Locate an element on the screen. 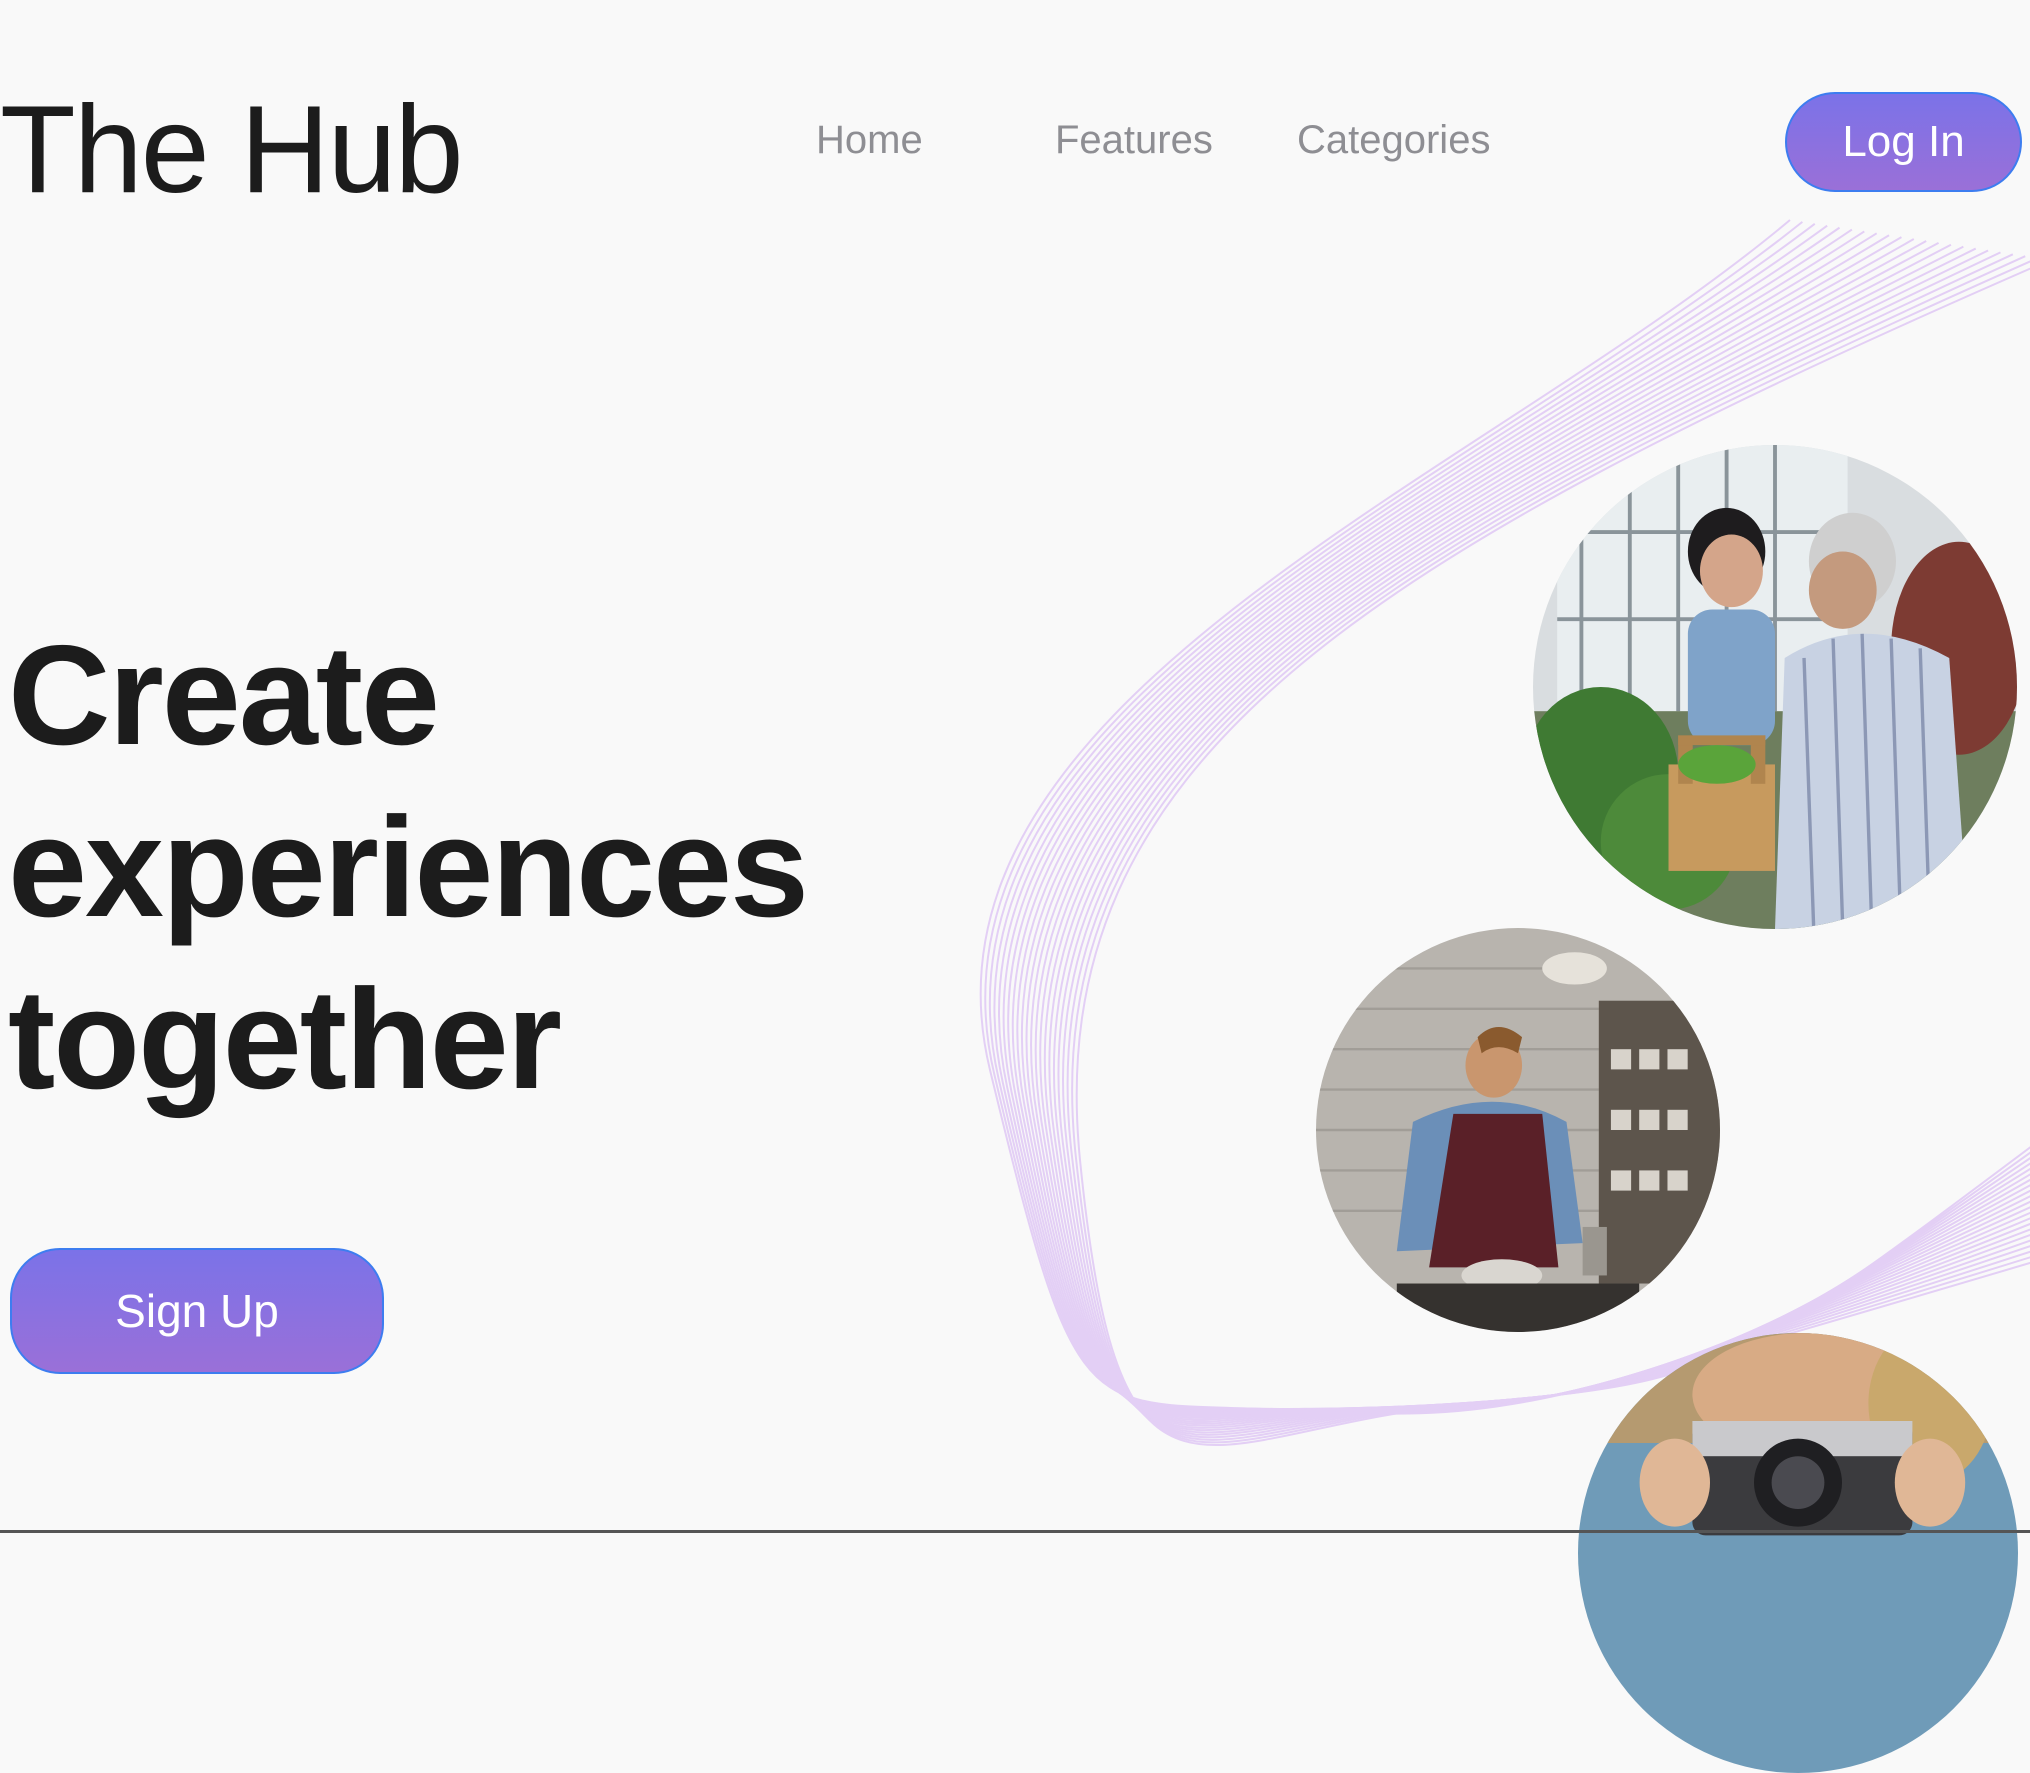 Image resolution: width=2030 pixels, height=1773 pixels. gardening-photo is located at coordinates (1775, 687).